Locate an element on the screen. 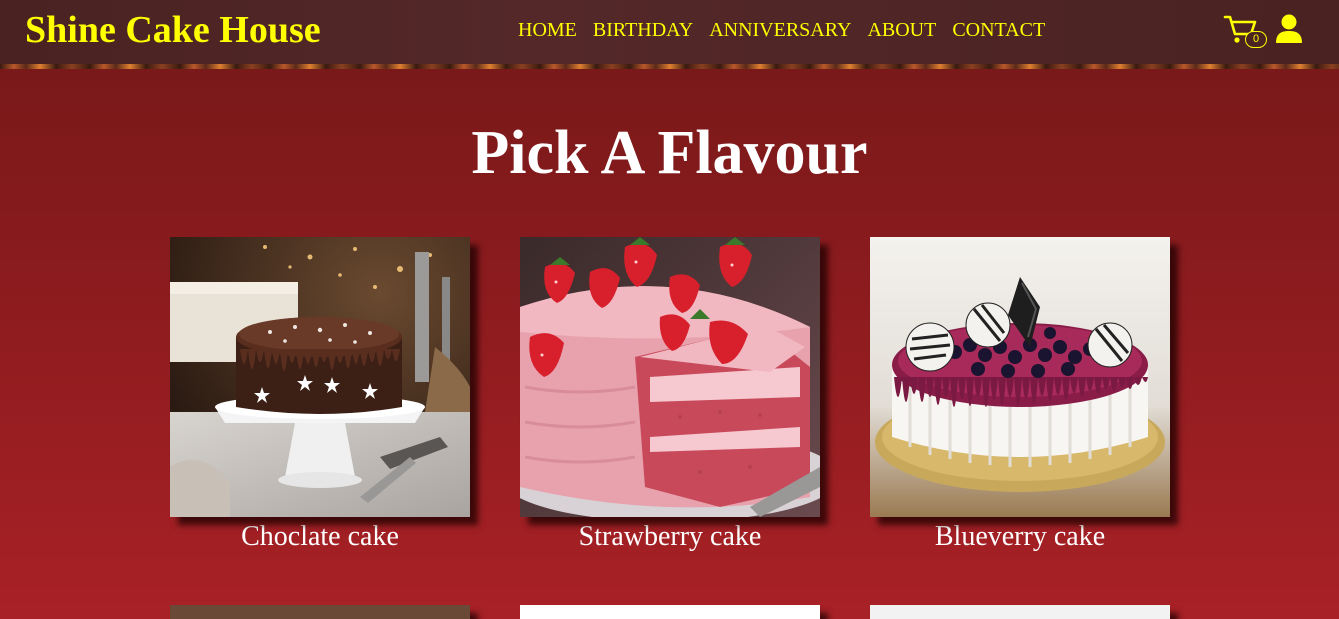  chocolate-cake-image is located at coordinates (320, 377).